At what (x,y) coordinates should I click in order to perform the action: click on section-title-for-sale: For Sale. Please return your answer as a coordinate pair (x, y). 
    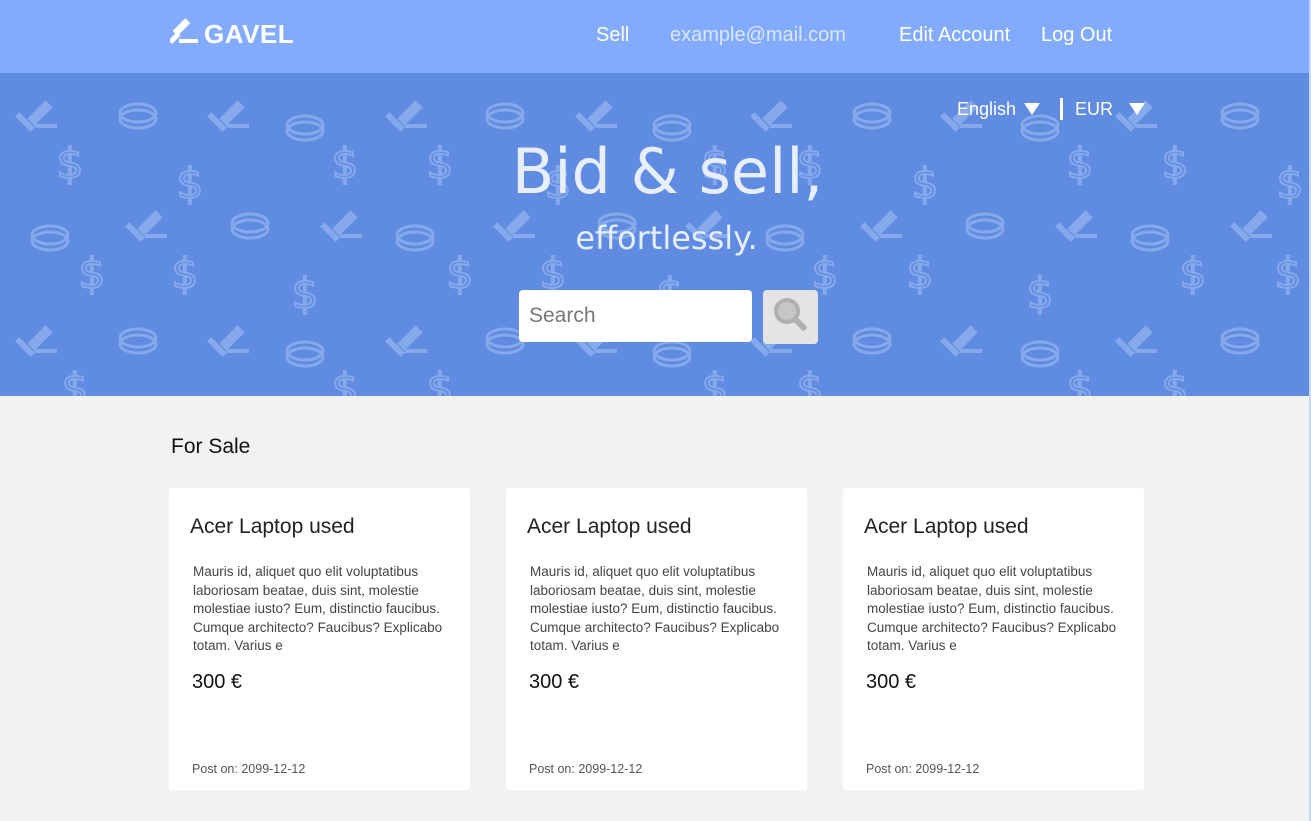
    Looking at the image, I should click on (211, 446).